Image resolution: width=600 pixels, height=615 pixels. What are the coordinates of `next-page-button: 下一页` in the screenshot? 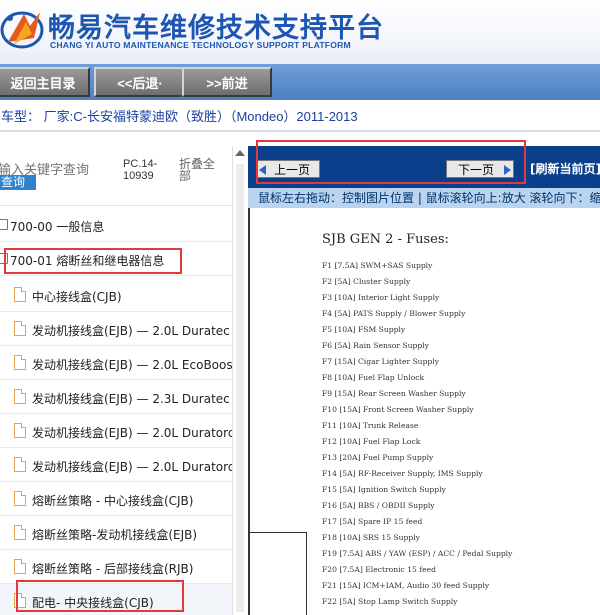 It's located at (480, 169).